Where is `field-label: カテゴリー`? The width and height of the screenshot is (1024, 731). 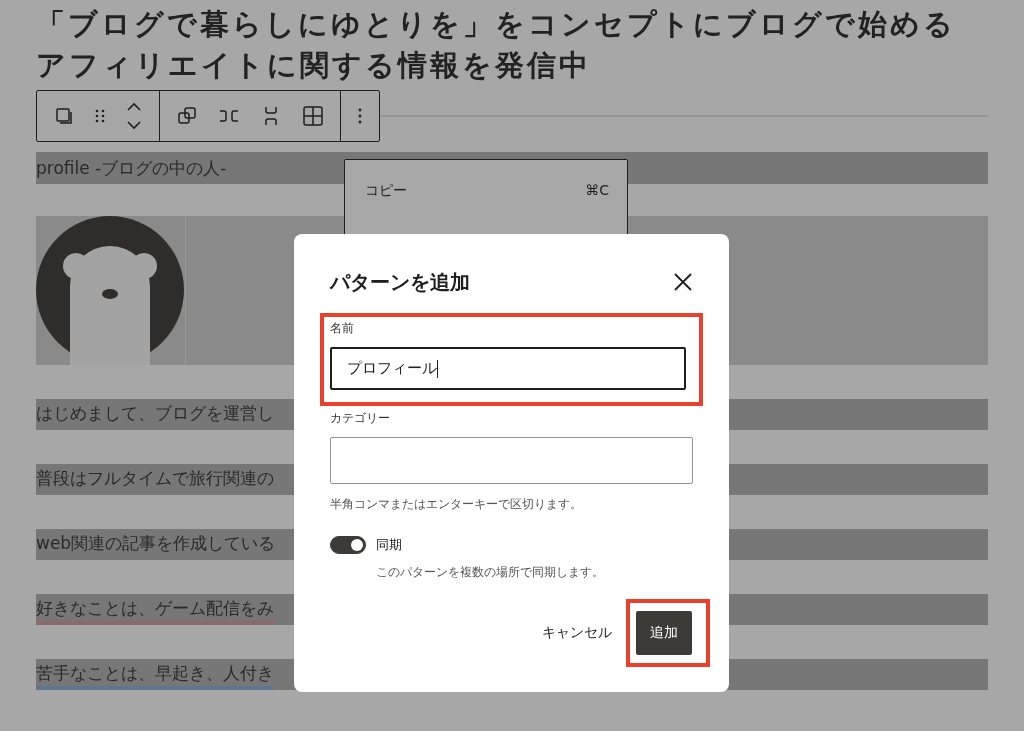
field-label: カテゴリー is located at coordinates (360, 418).